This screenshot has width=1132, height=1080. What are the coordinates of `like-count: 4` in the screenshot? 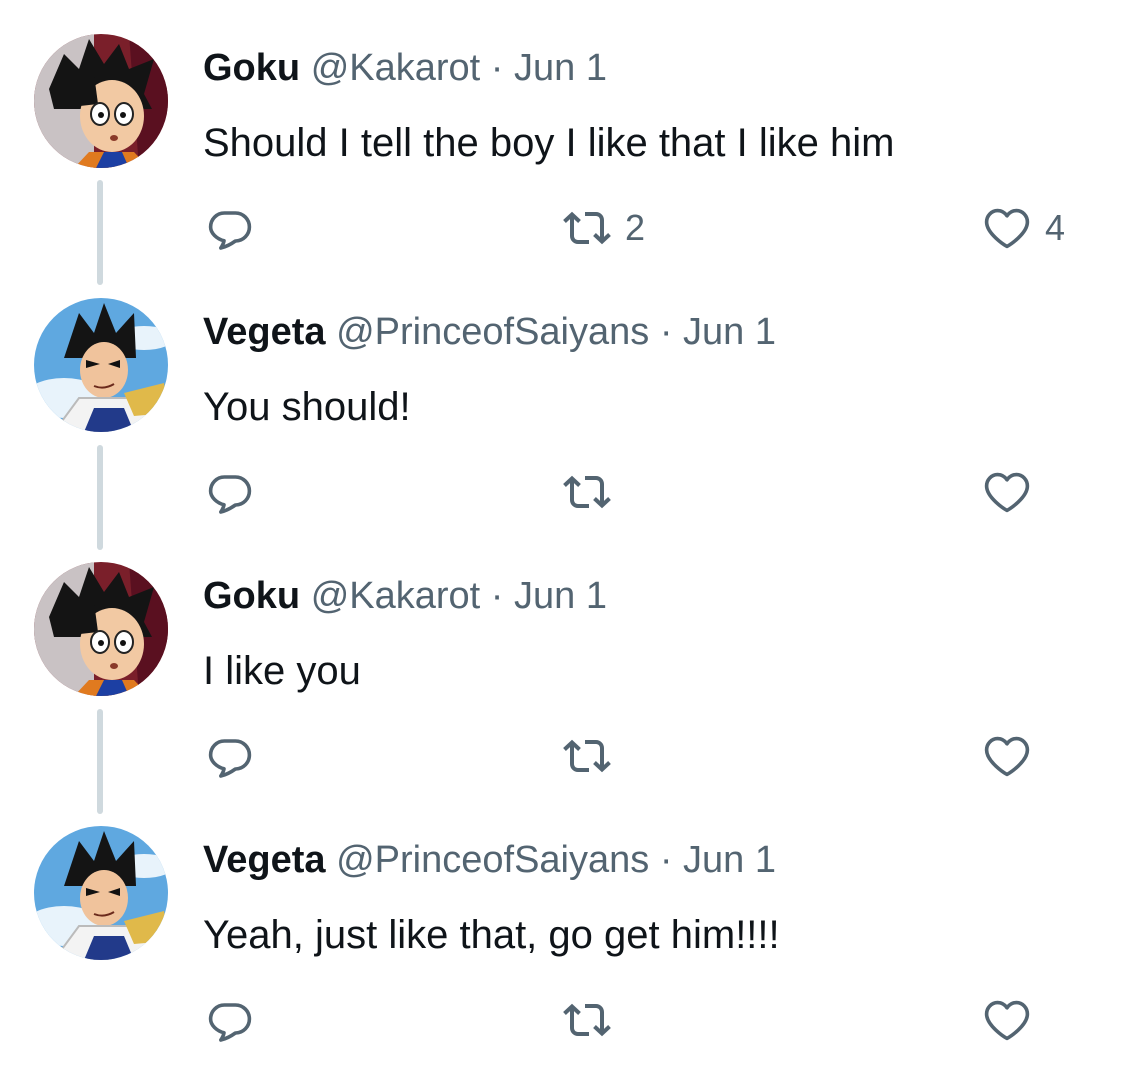 It's located at (1055, 227).